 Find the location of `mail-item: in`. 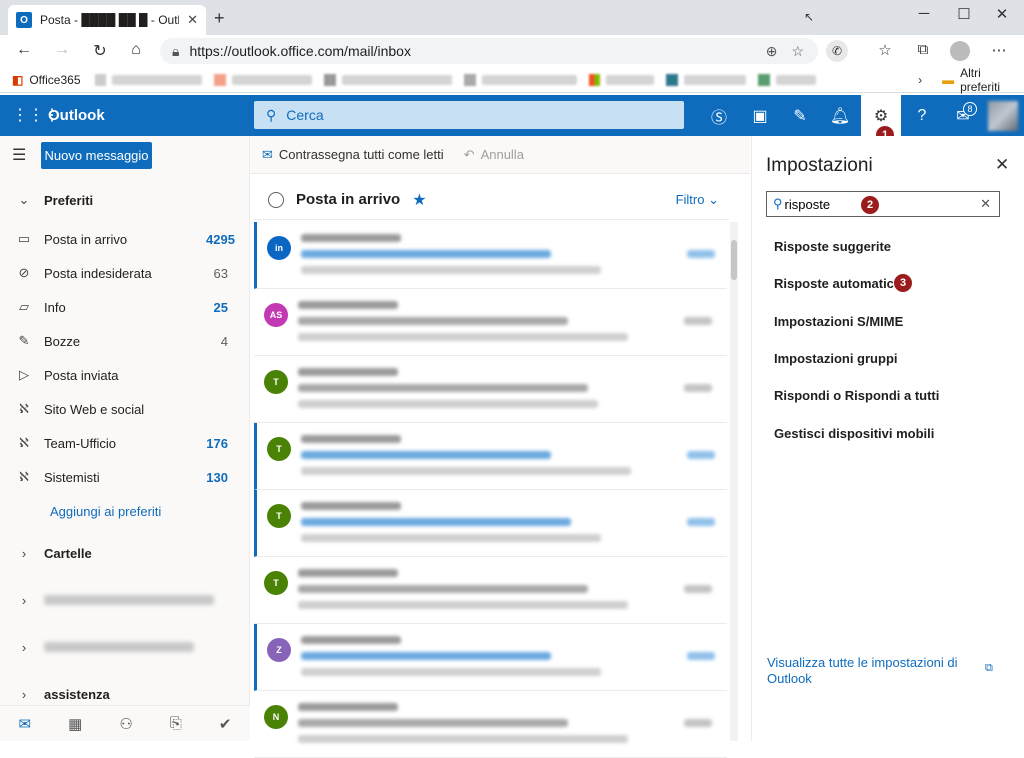

mail-item: in is located at coordinates (490, 255).